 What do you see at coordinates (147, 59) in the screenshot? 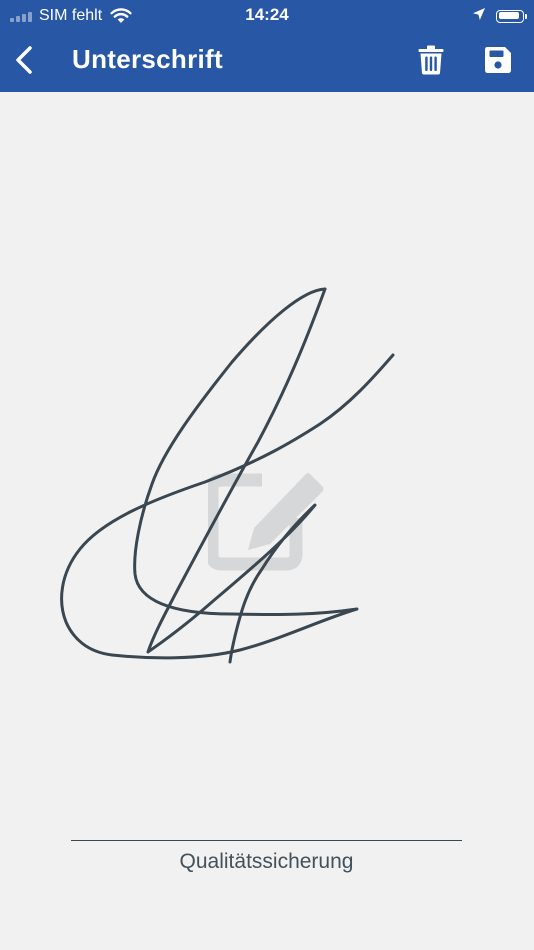
I see `page-title: Unterschrift` at bounding box center [147, 59].